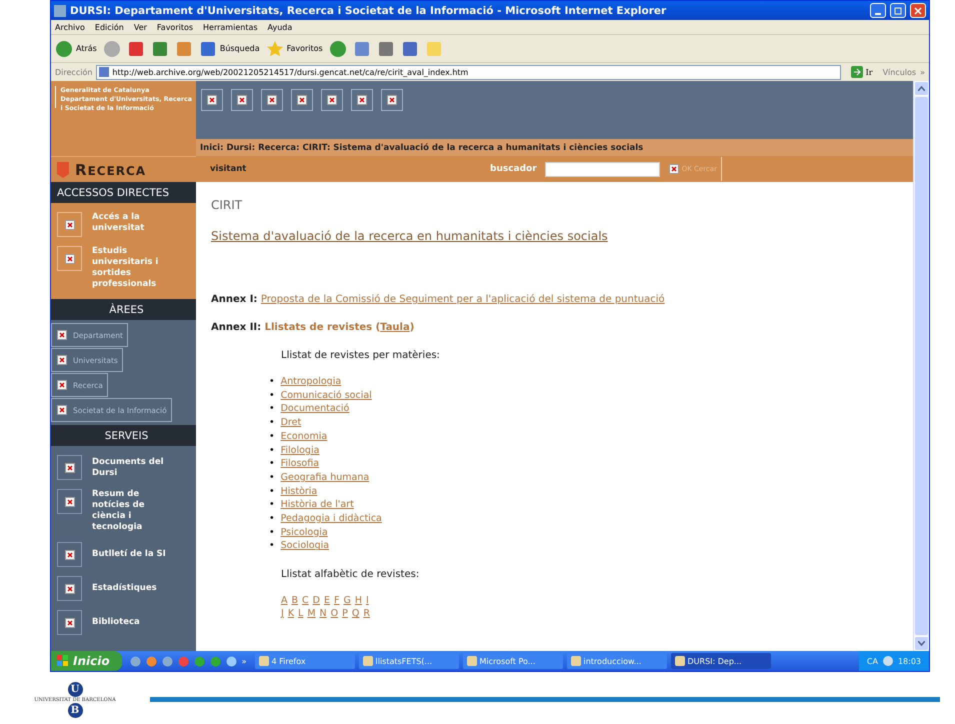 The image size is (955, 724). Describe the element at coordinates (126, 224) in the screenshot. I see `sidebar-link: Accés a la universitat` at that location.